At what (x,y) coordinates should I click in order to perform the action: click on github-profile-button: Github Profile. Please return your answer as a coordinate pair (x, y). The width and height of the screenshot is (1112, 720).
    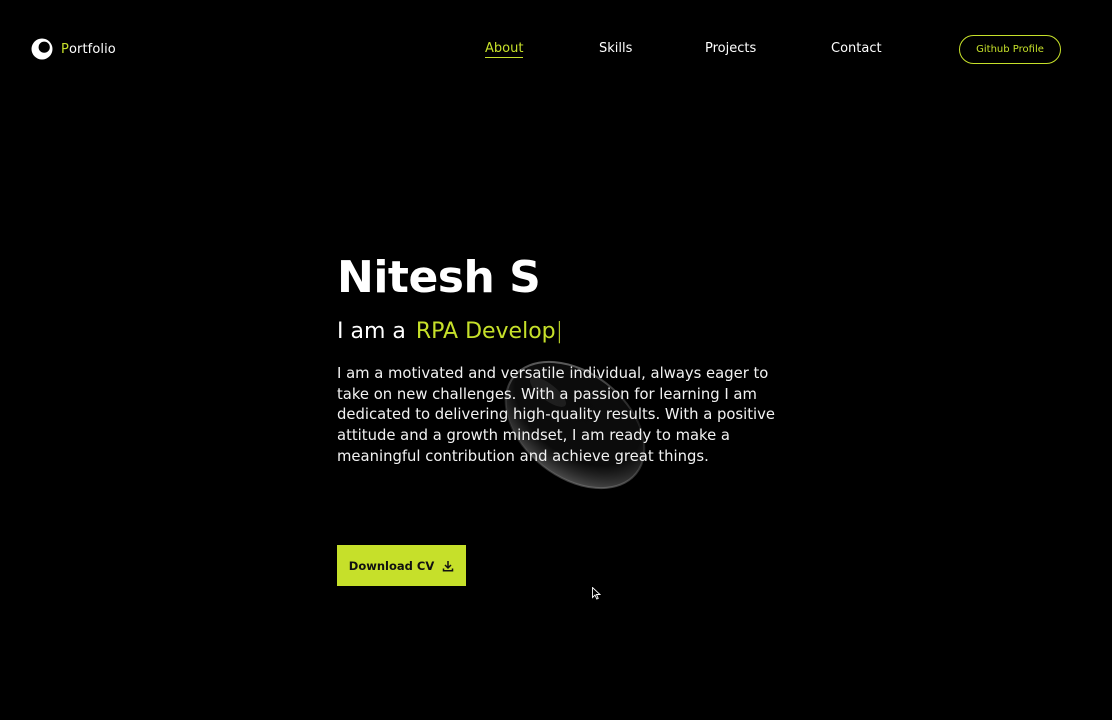
    Looking at the image, I should click on (1010, 49).